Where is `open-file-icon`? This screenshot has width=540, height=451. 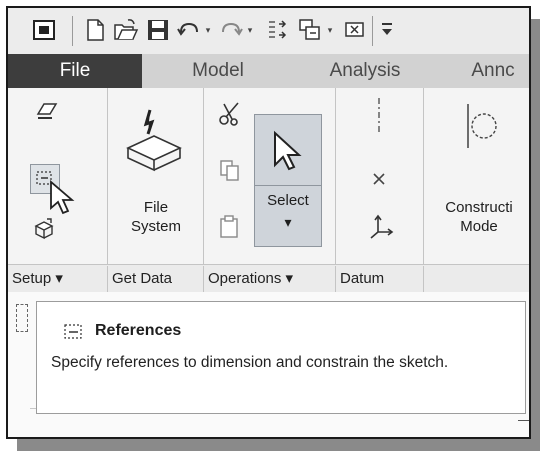
open-file-icon is located at coordinates (126, 30).